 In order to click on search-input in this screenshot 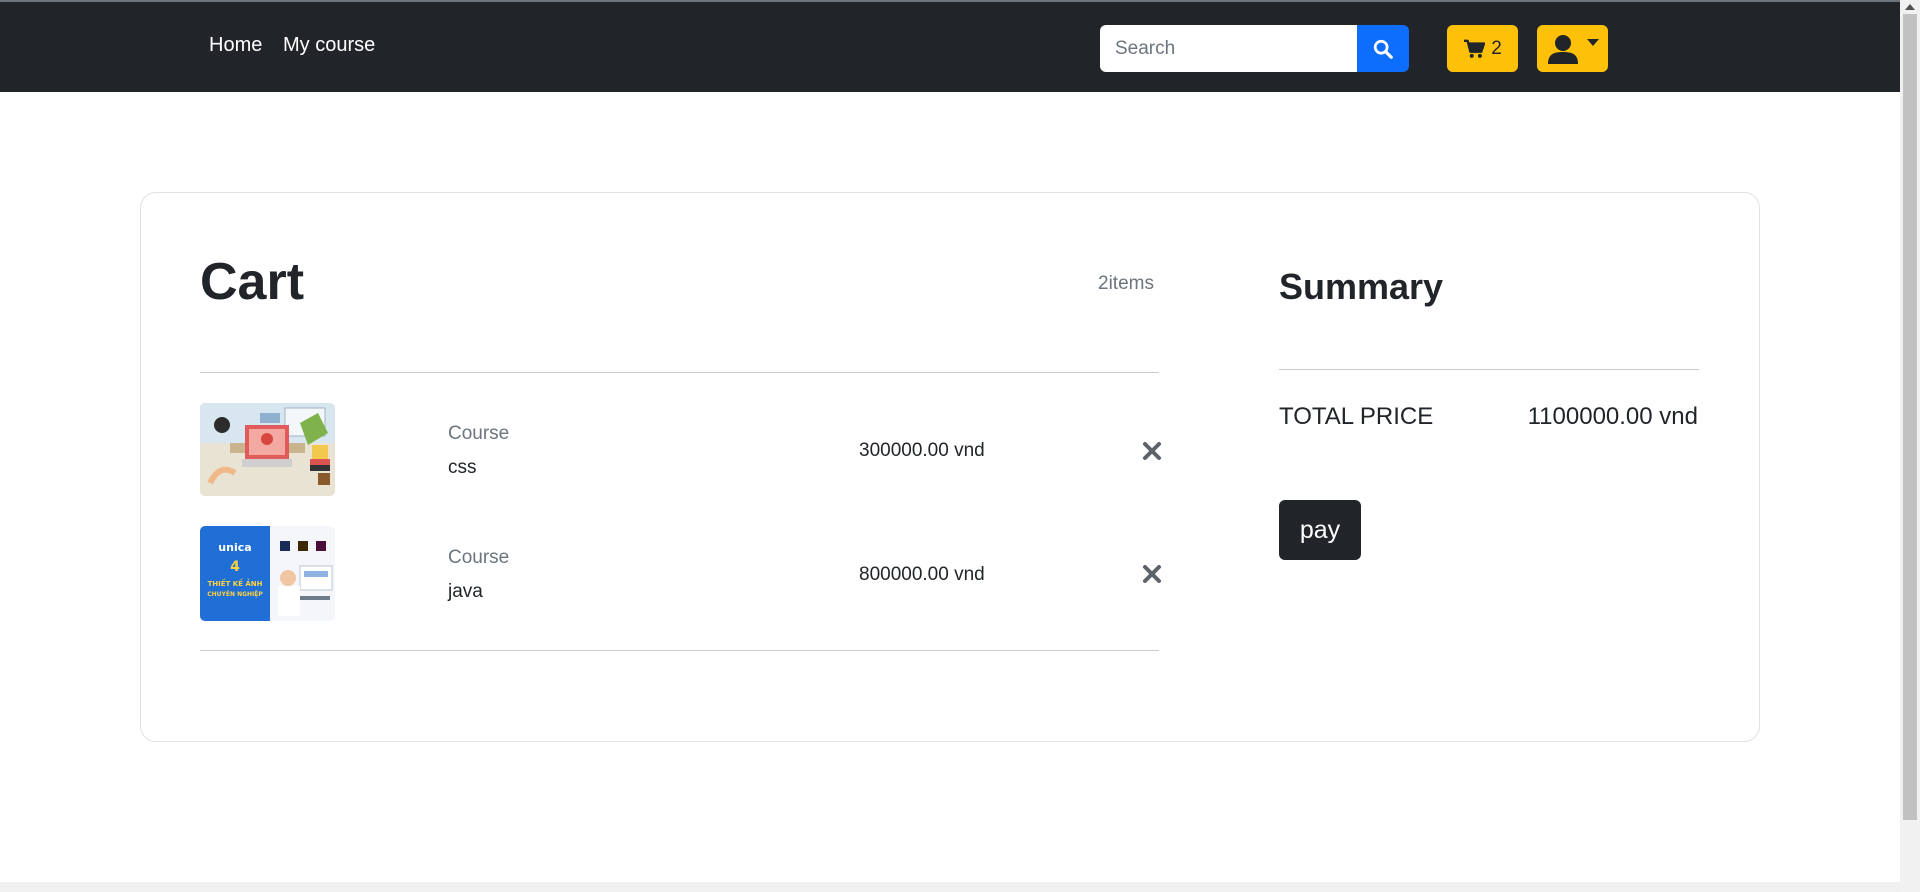, I will do `click(1228, 48)`.